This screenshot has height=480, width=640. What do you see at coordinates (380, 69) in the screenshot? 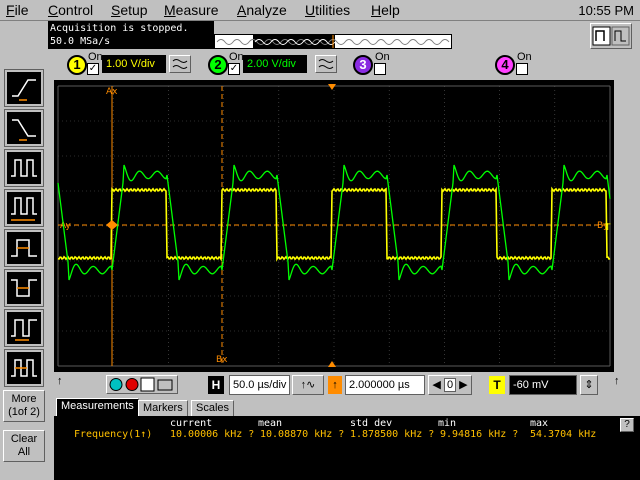
I see `channel-3-checkbox` at bounding box center [380, 69].